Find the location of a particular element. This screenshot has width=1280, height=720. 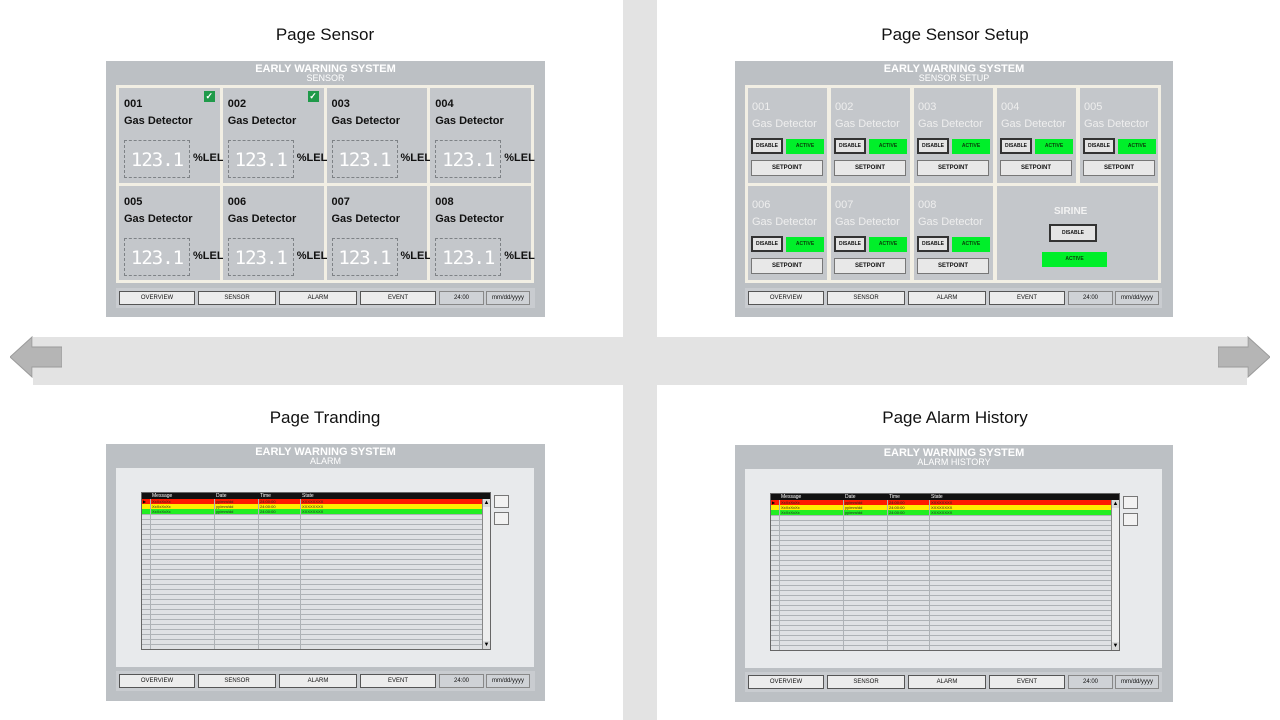

sensor-card: 003 Gas Detector 123.1 %LEL is located at coordinates (378, 135).